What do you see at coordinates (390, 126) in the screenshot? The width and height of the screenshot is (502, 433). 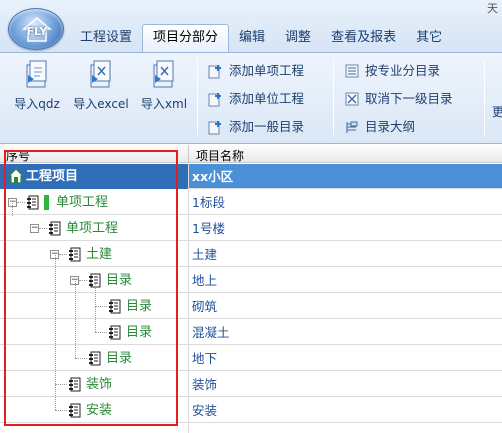 I see `catalog-outline-label: 目录大纲` at bounding box center [390, 126].